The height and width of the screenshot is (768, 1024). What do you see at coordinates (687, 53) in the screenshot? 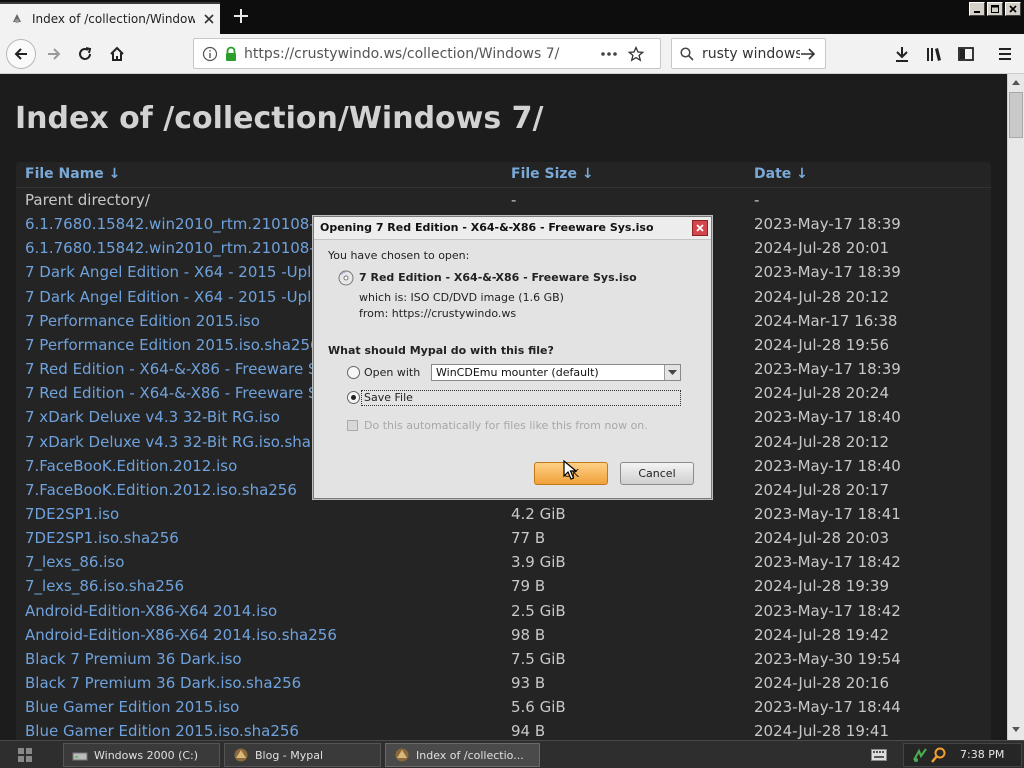
I see `search-icon` at bounding box center [687, 53].